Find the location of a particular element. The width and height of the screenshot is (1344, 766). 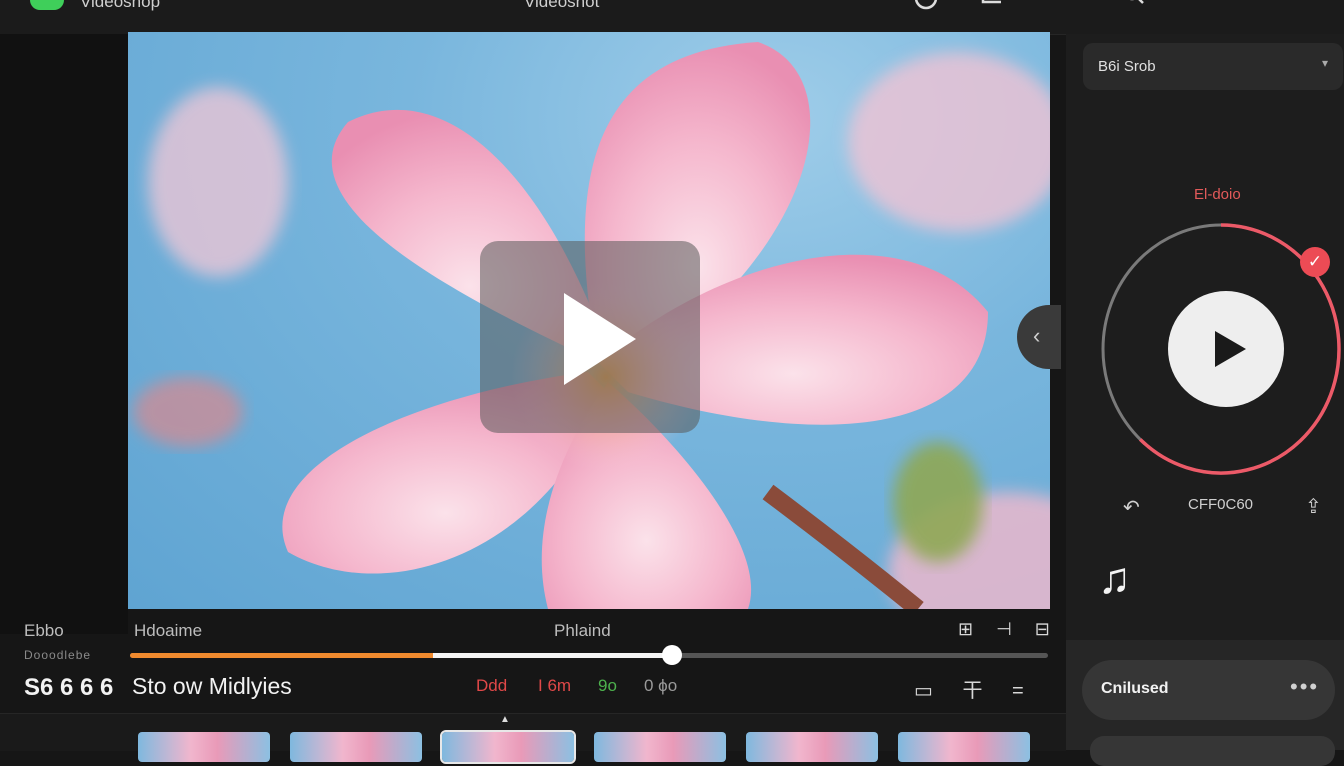

timecode-end: 0 ϕo is located at coordinates (661, 685).